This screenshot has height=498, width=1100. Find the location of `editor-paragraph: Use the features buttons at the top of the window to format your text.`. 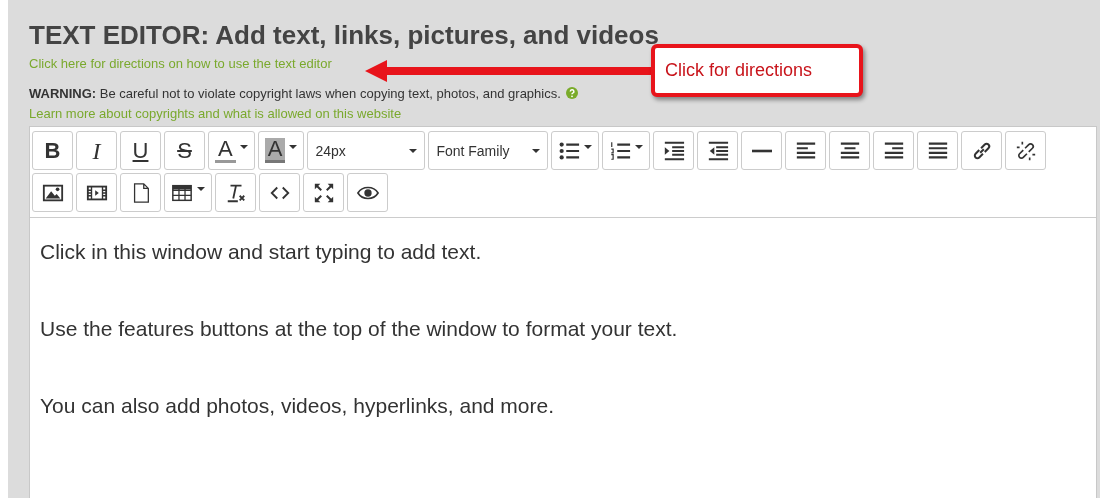

editor-paragraph: Use the features buttons at the top of the window to format your text. is located at coordinates (359, 329).